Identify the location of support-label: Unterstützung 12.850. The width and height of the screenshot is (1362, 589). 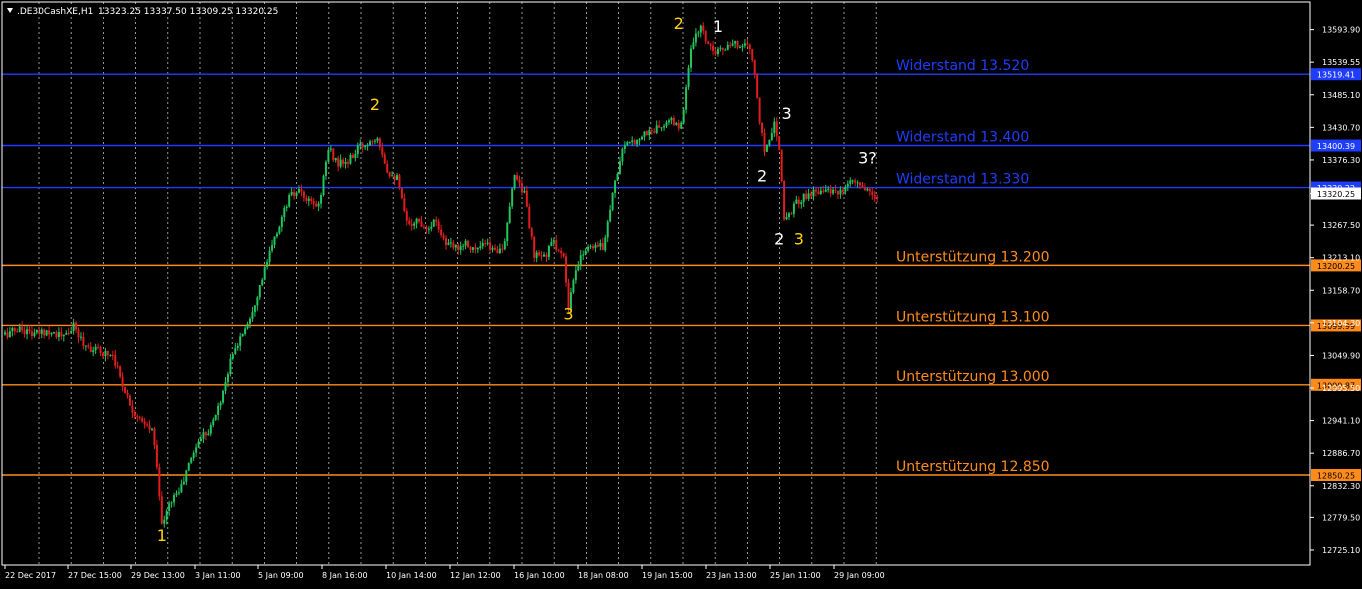
(973, 467).